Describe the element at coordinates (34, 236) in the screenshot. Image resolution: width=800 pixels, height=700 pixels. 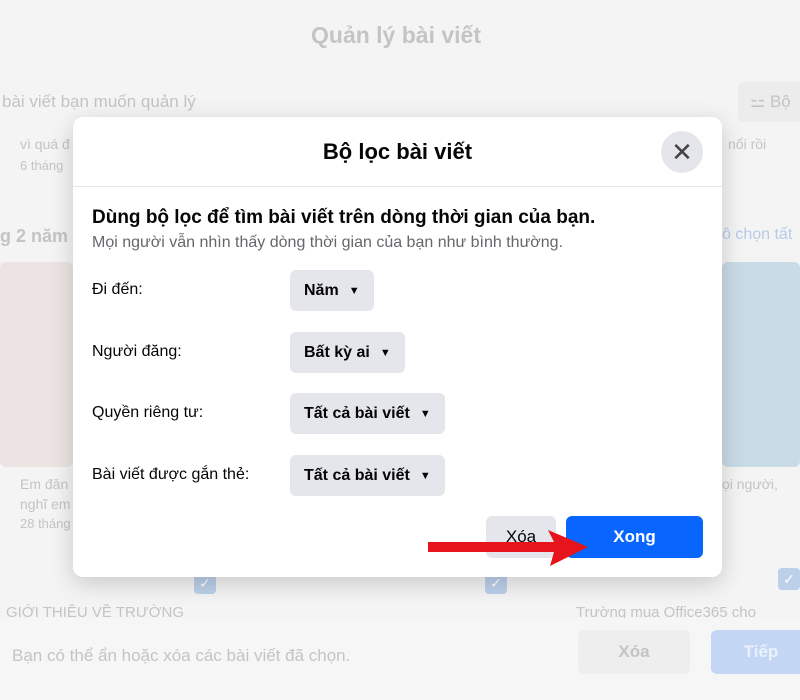
I see `section-label: g 2 năm` at that location.